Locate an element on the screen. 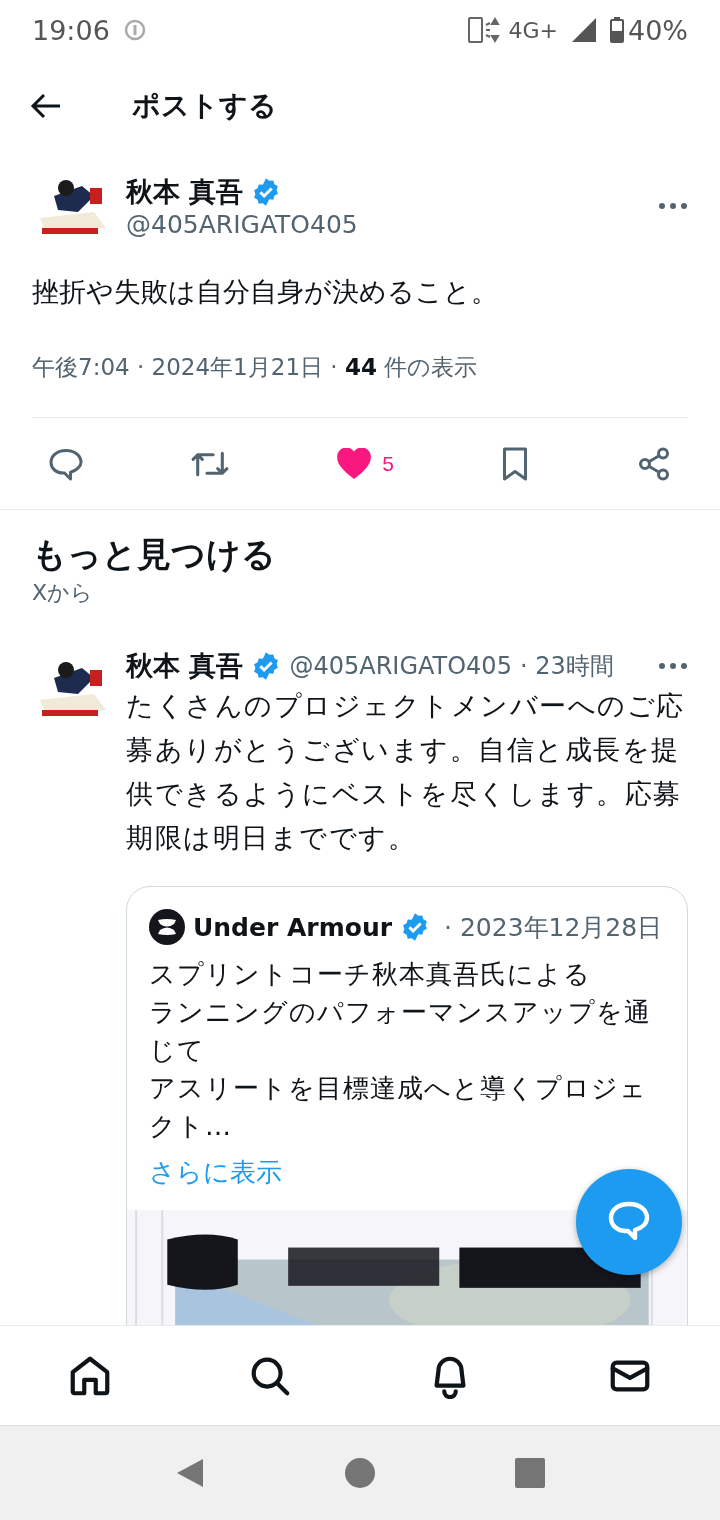  post-time: · 23時間 is located at coordinates (566, 666).